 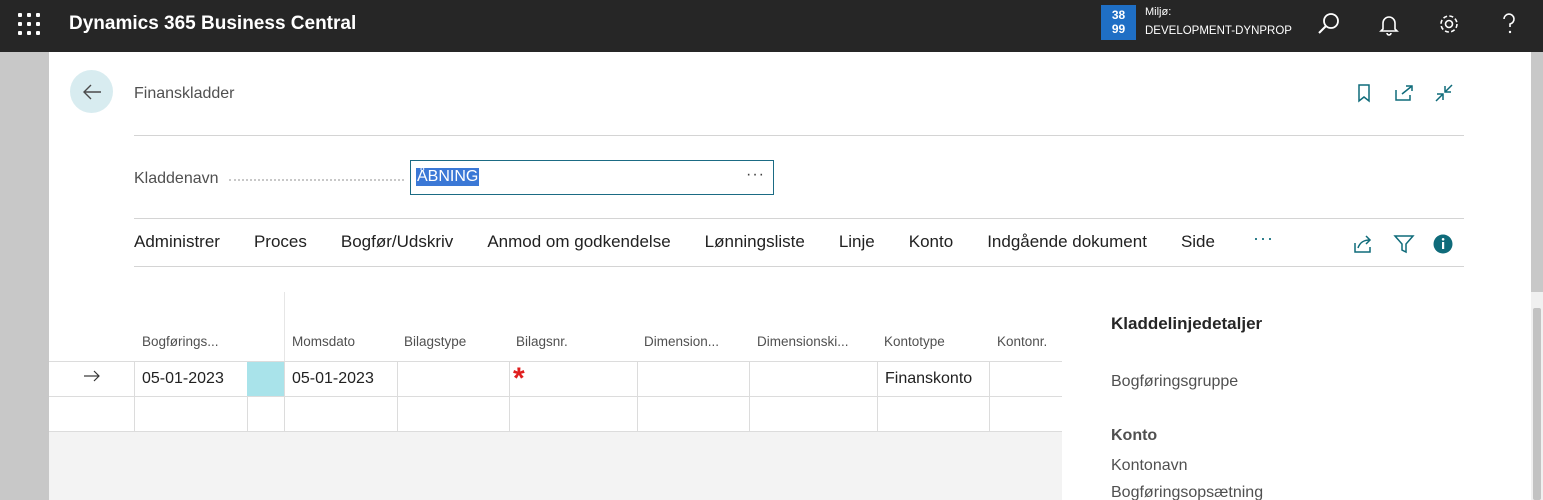 I want to click on gear-icon, so click(x=1449, y=24).